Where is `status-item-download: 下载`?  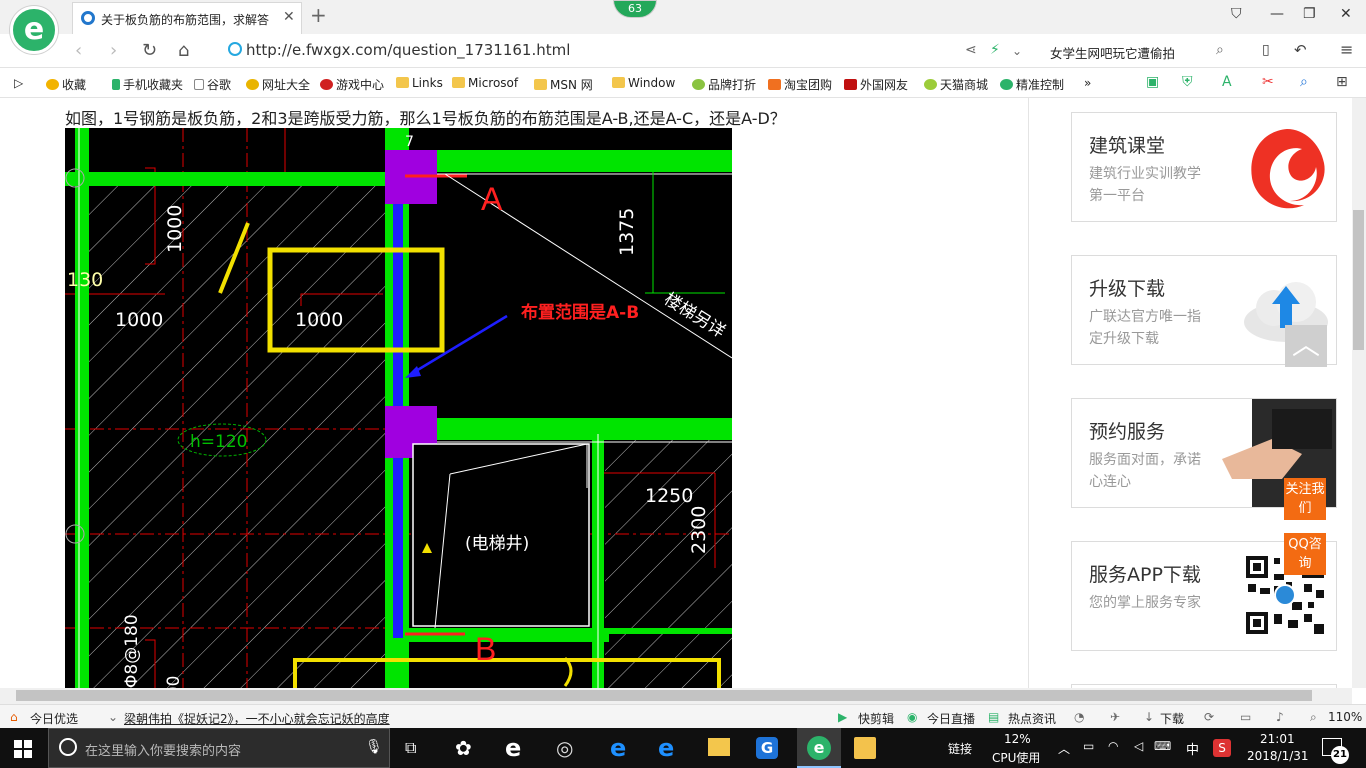 status-item-download: 下载 is located at coordinates (1172, 718).